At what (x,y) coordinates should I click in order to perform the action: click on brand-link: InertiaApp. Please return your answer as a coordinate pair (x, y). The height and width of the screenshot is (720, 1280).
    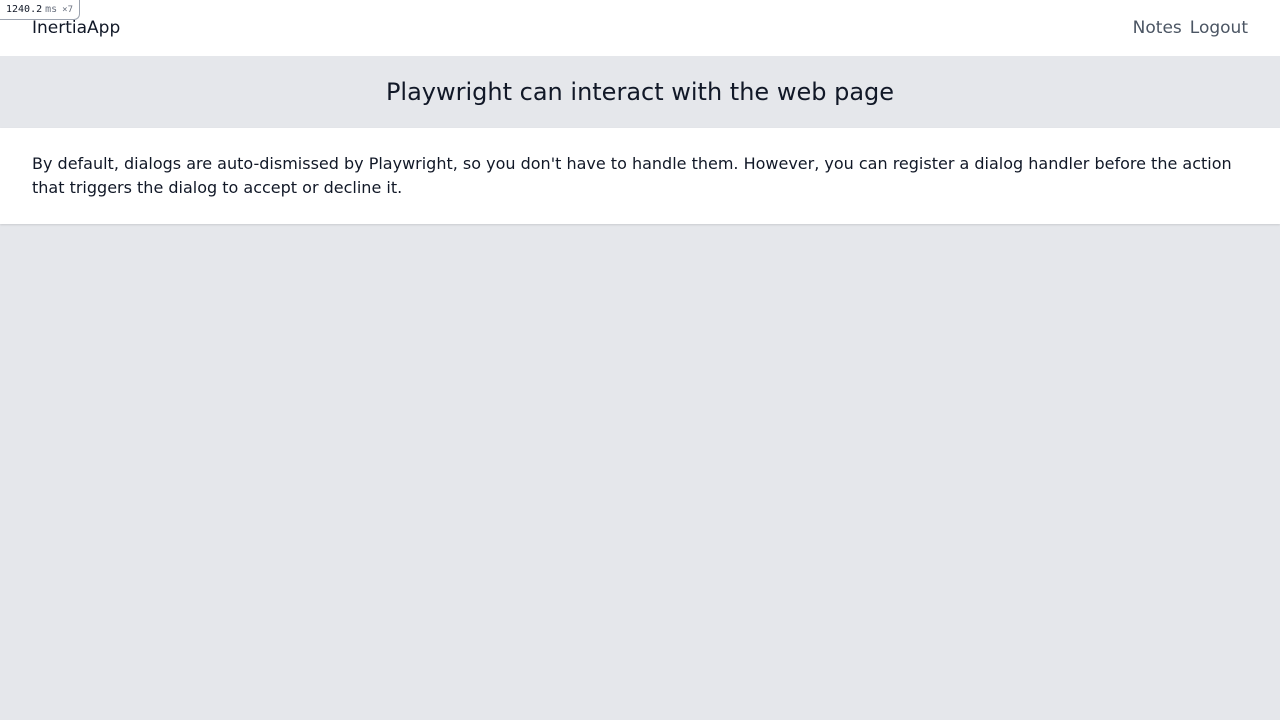
    Looking at the image, I should click on (76, 28).